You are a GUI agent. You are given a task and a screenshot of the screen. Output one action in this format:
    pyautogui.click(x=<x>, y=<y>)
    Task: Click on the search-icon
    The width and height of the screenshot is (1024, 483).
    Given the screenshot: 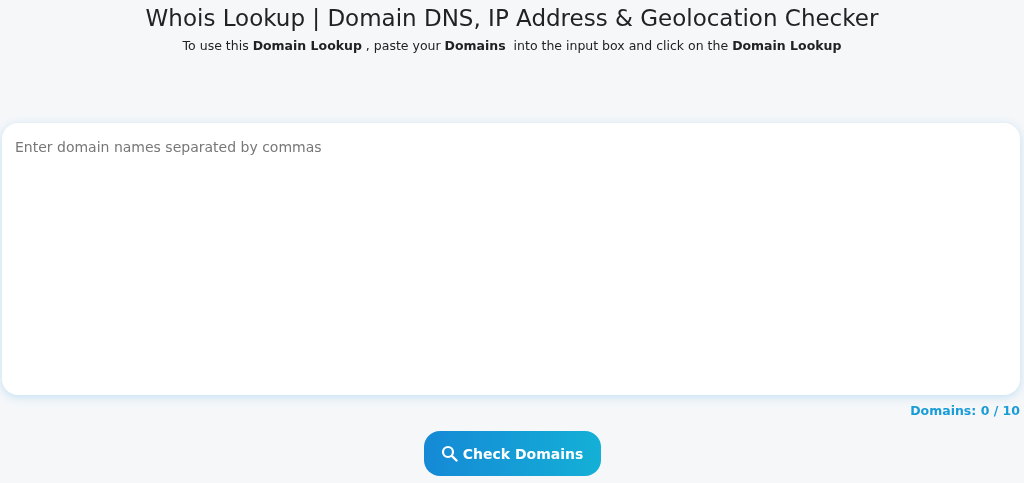 What is the action you would take?
    pyautogui.click(x=449, y=453)
    